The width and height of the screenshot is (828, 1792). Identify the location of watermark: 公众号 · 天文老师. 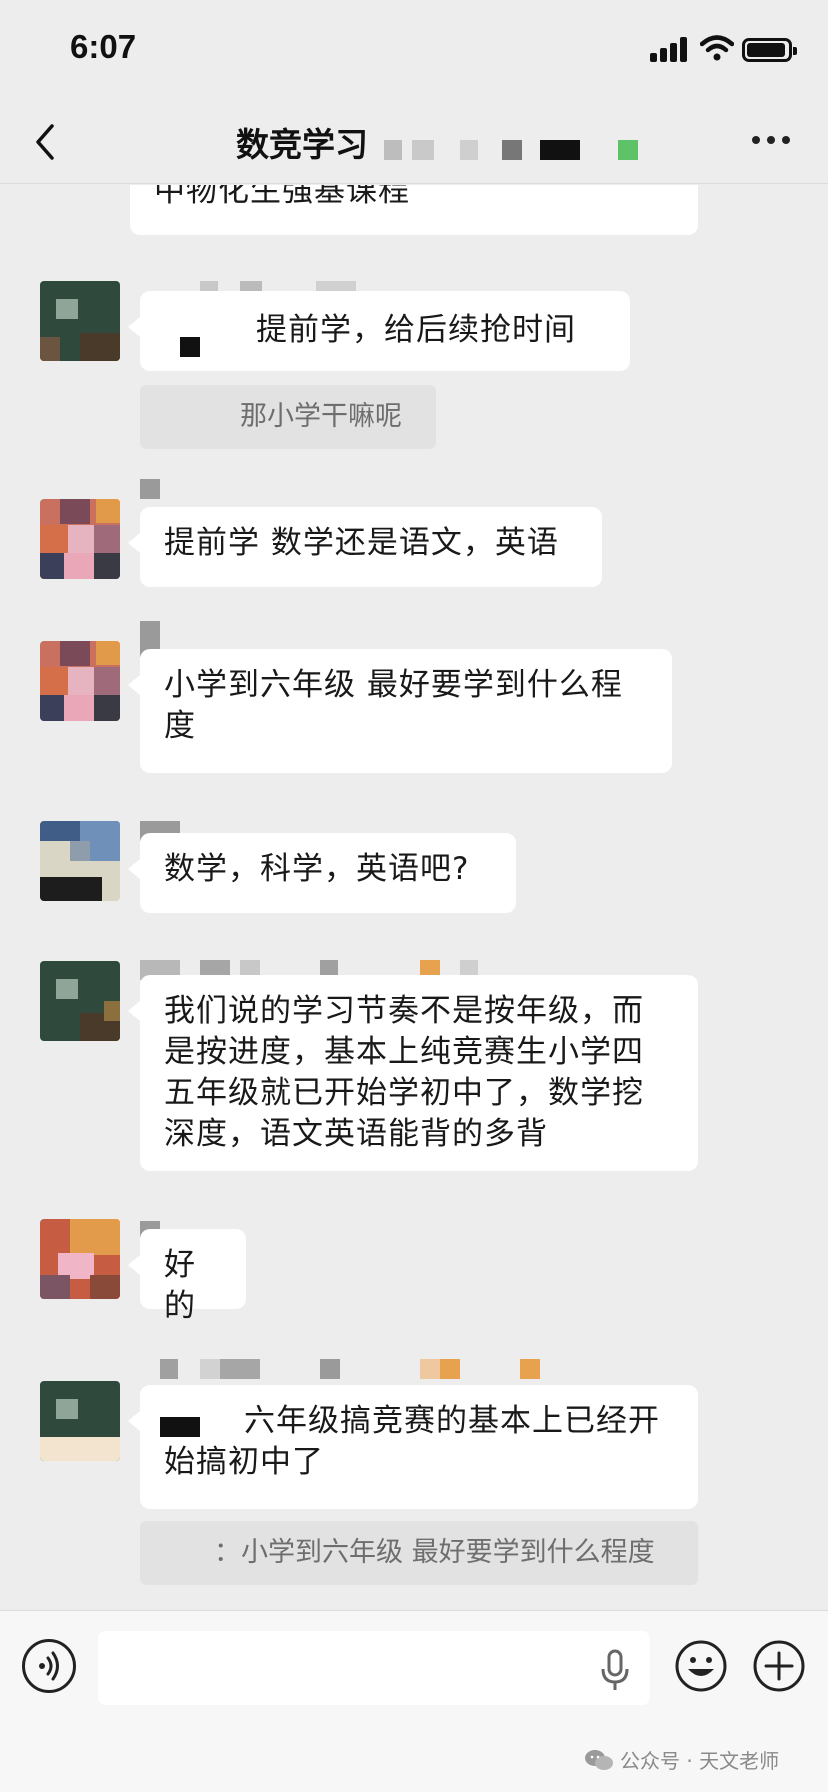
(681, 1759).